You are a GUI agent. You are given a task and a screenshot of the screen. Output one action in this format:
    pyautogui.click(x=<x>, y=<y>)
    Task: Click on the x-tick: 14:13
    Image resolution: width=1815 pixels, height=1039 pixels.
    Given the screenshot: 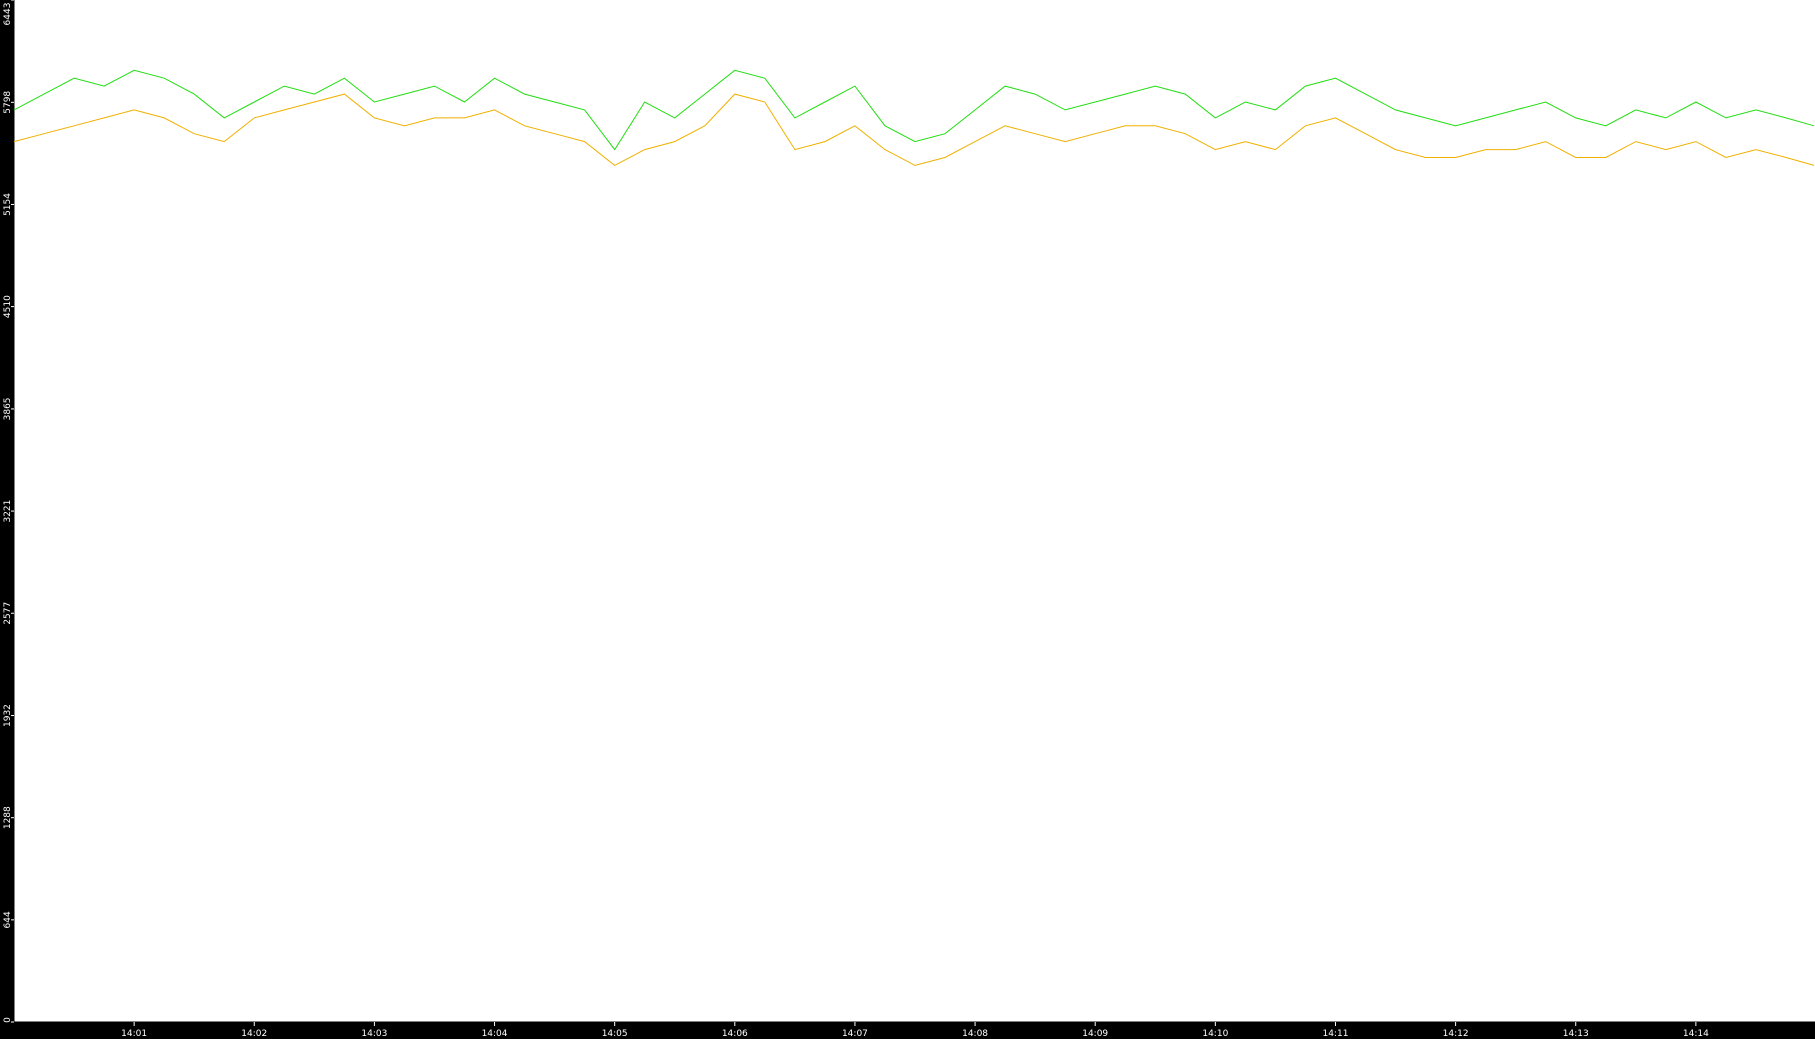 What is the action you would take?
    pyautogui.click(x=1576, y=1030)
    